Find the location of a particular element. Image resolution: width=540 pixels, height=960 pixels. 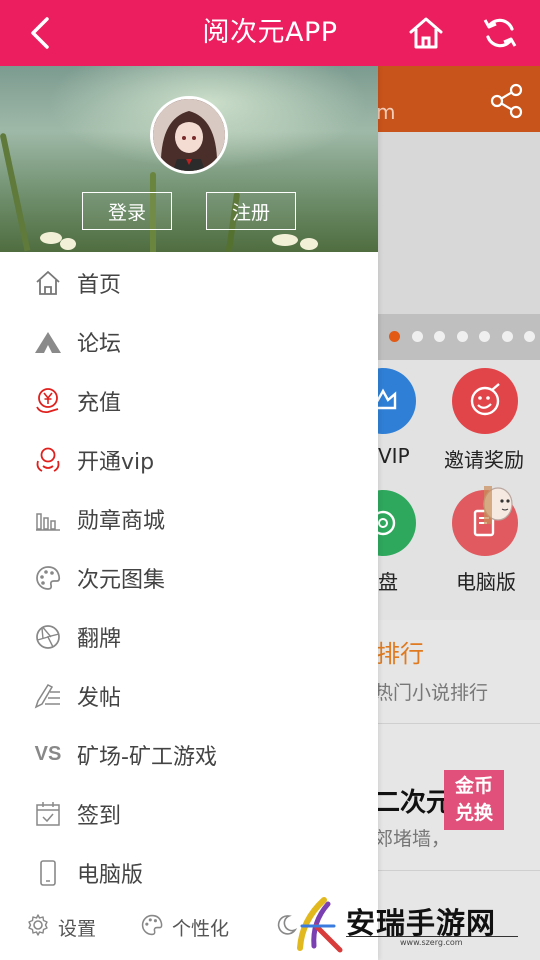

gear-icon is located at coordinates (38, 927).